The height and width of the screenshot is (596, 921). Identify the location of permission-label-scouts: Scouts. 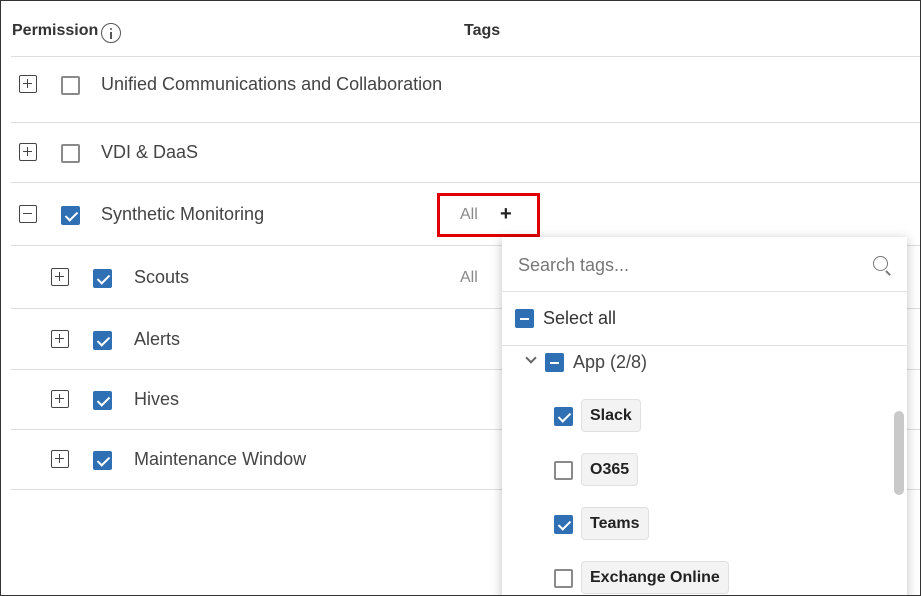
(162, 277).